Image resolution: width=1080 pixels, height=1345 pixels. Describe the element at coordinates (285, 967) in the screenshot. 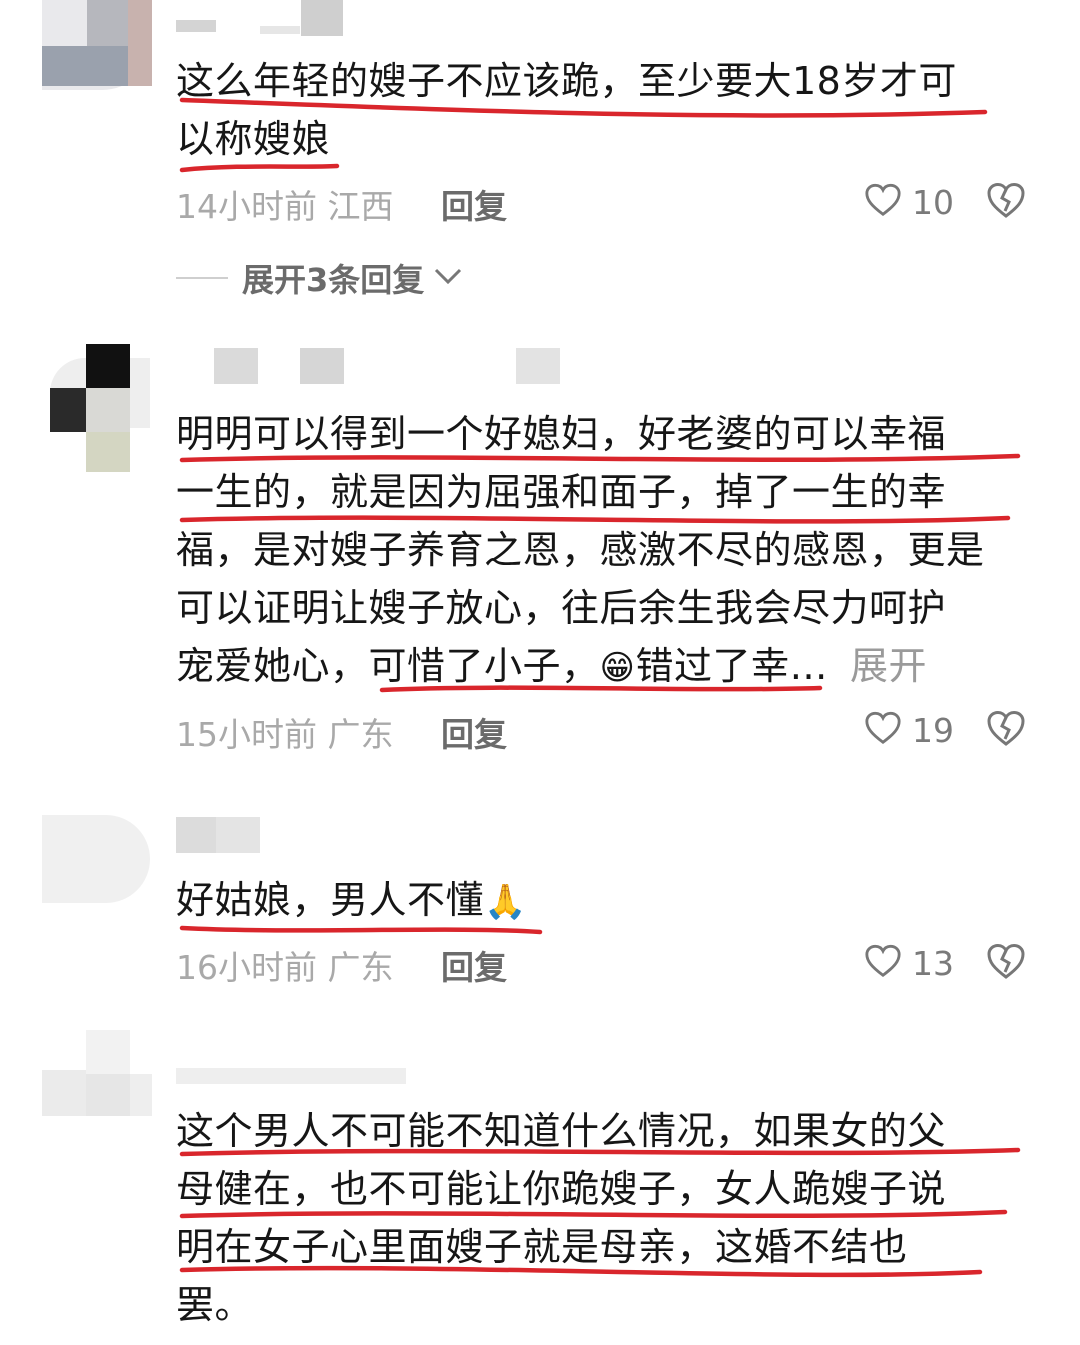

I see `time-location: 16小时前 广东` at that location.